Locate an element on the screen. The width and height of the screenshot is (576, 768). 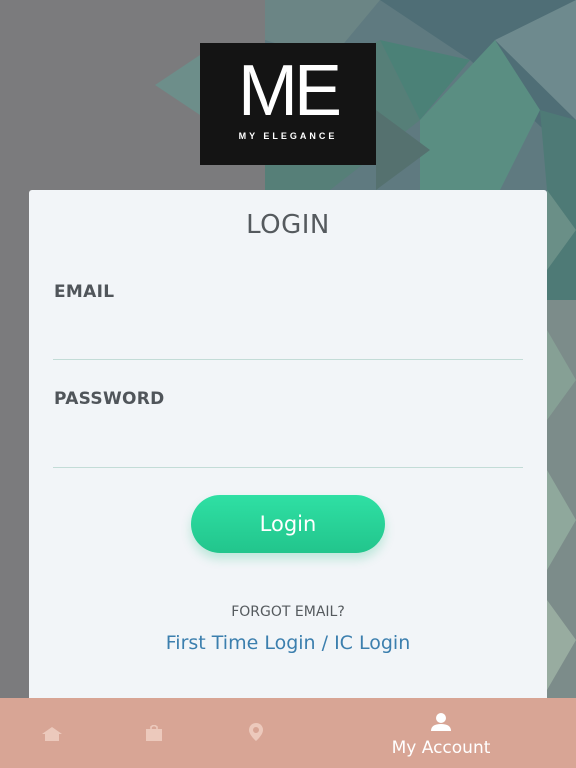
my-elegance-logo: ME MY ELEGANCE is located at coordinates (288, 104).